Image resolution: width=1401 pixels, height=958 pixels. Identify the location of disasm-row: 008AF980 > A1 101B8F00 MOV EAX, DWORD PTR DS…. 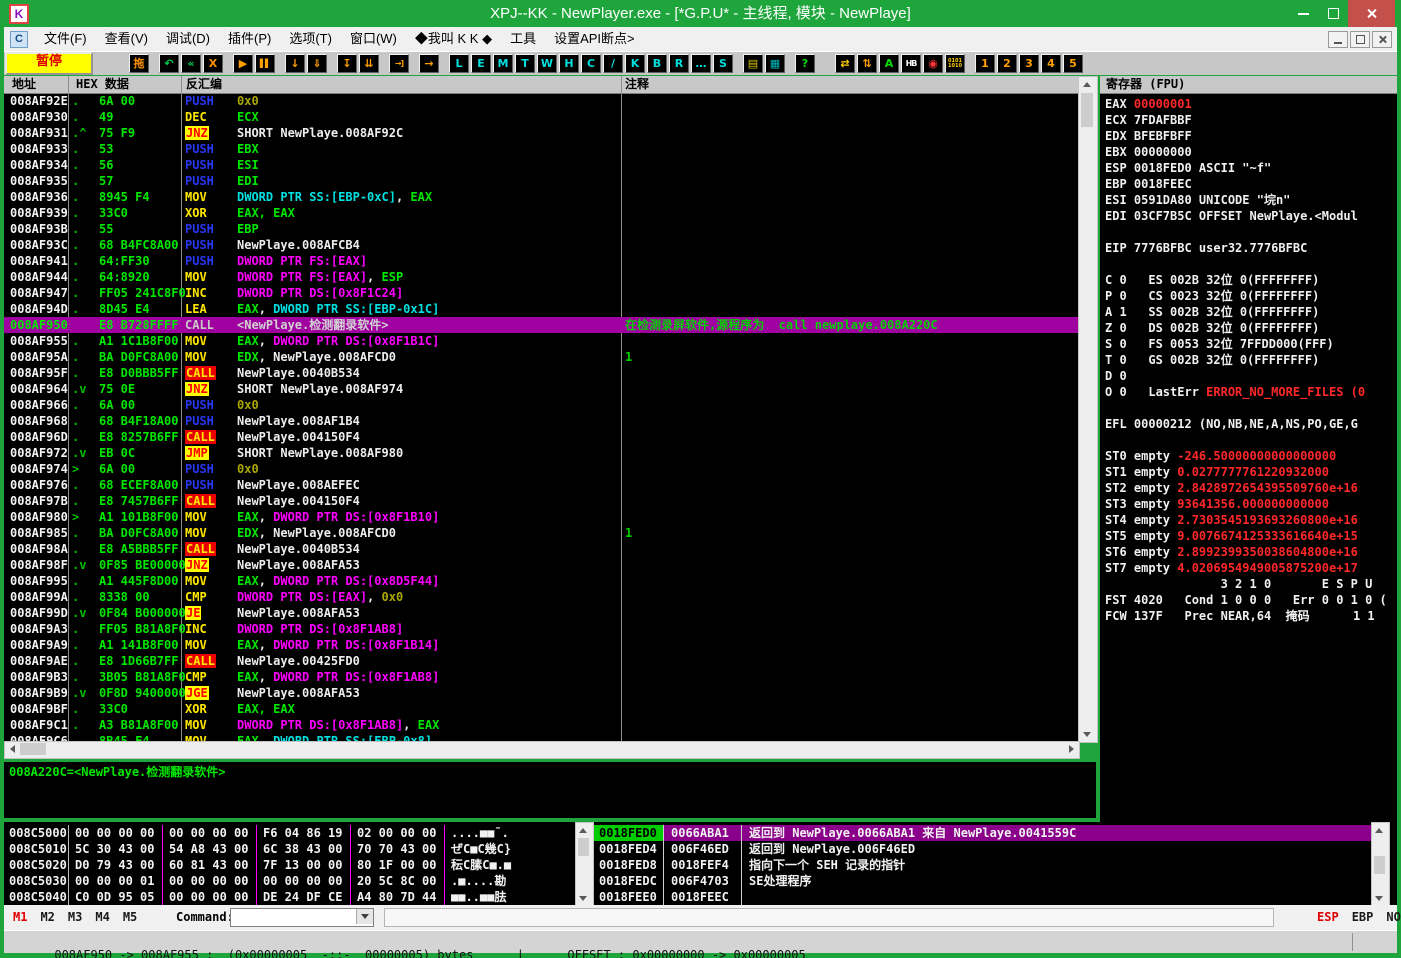
(541, 517).